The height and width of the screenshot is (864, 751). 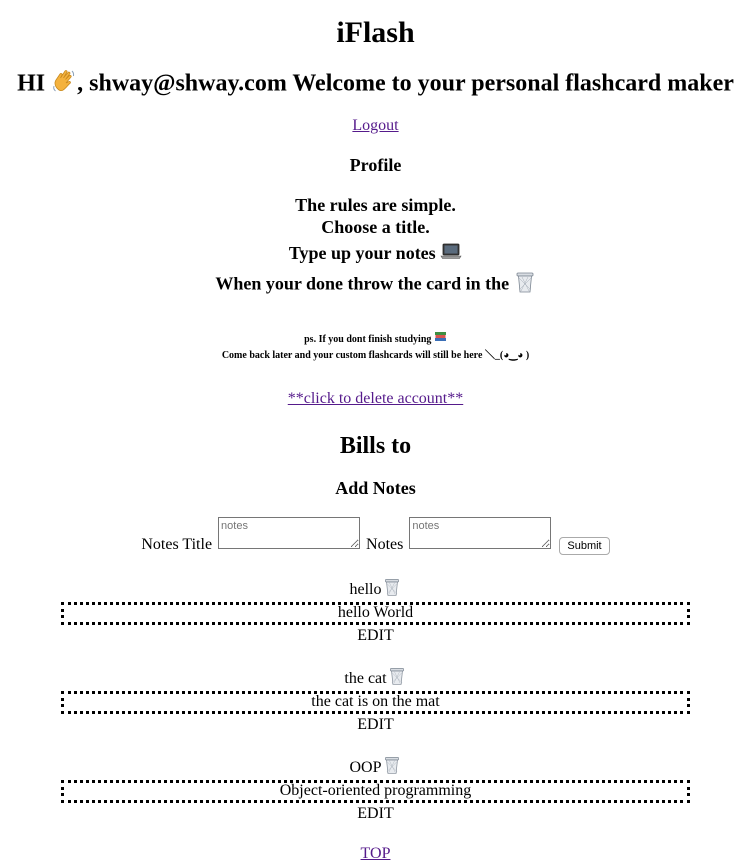 I want to click on rule-line-4: When your done throw the card in the, so click(x=375, y=285).